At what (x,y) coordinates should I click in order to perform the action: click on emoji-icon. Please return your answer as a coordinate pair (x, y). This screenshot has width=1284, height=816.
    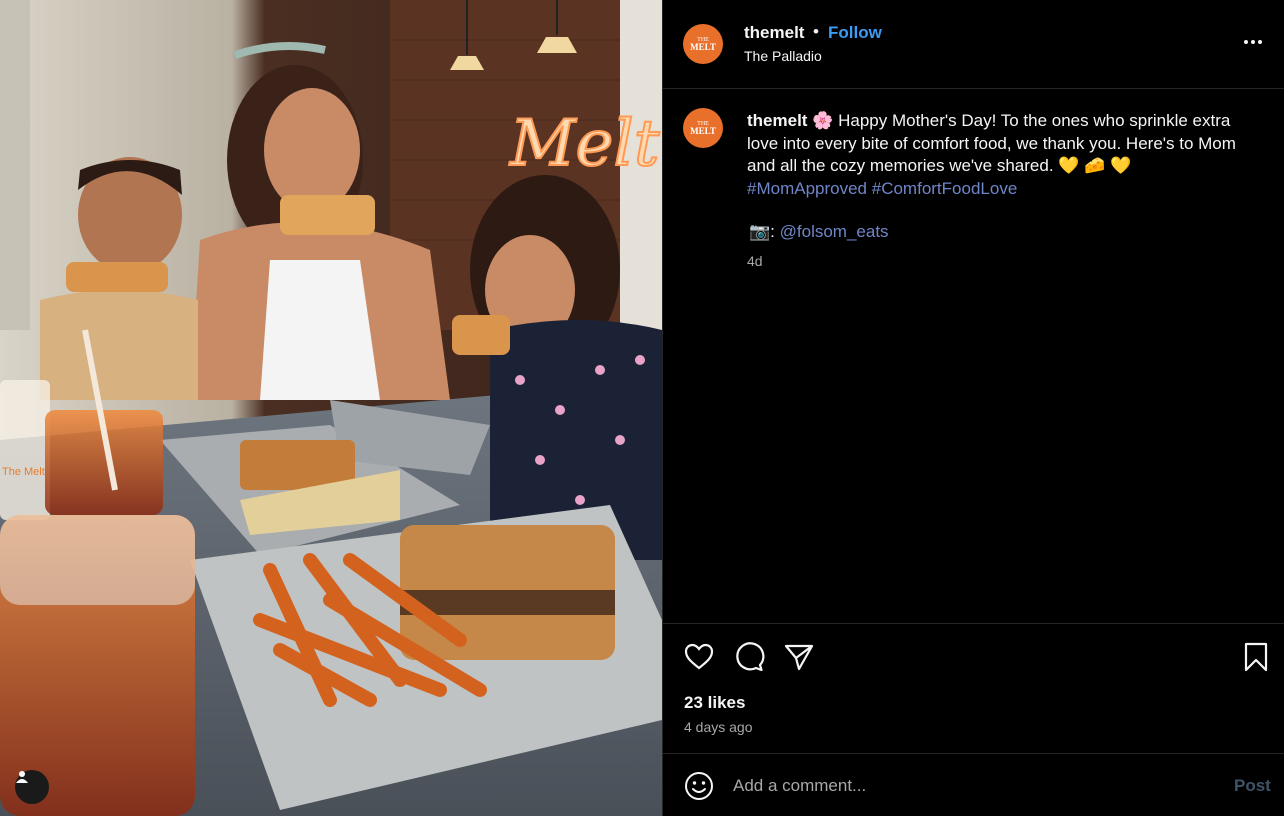
    Looking at the image, I should click on (699, 786).